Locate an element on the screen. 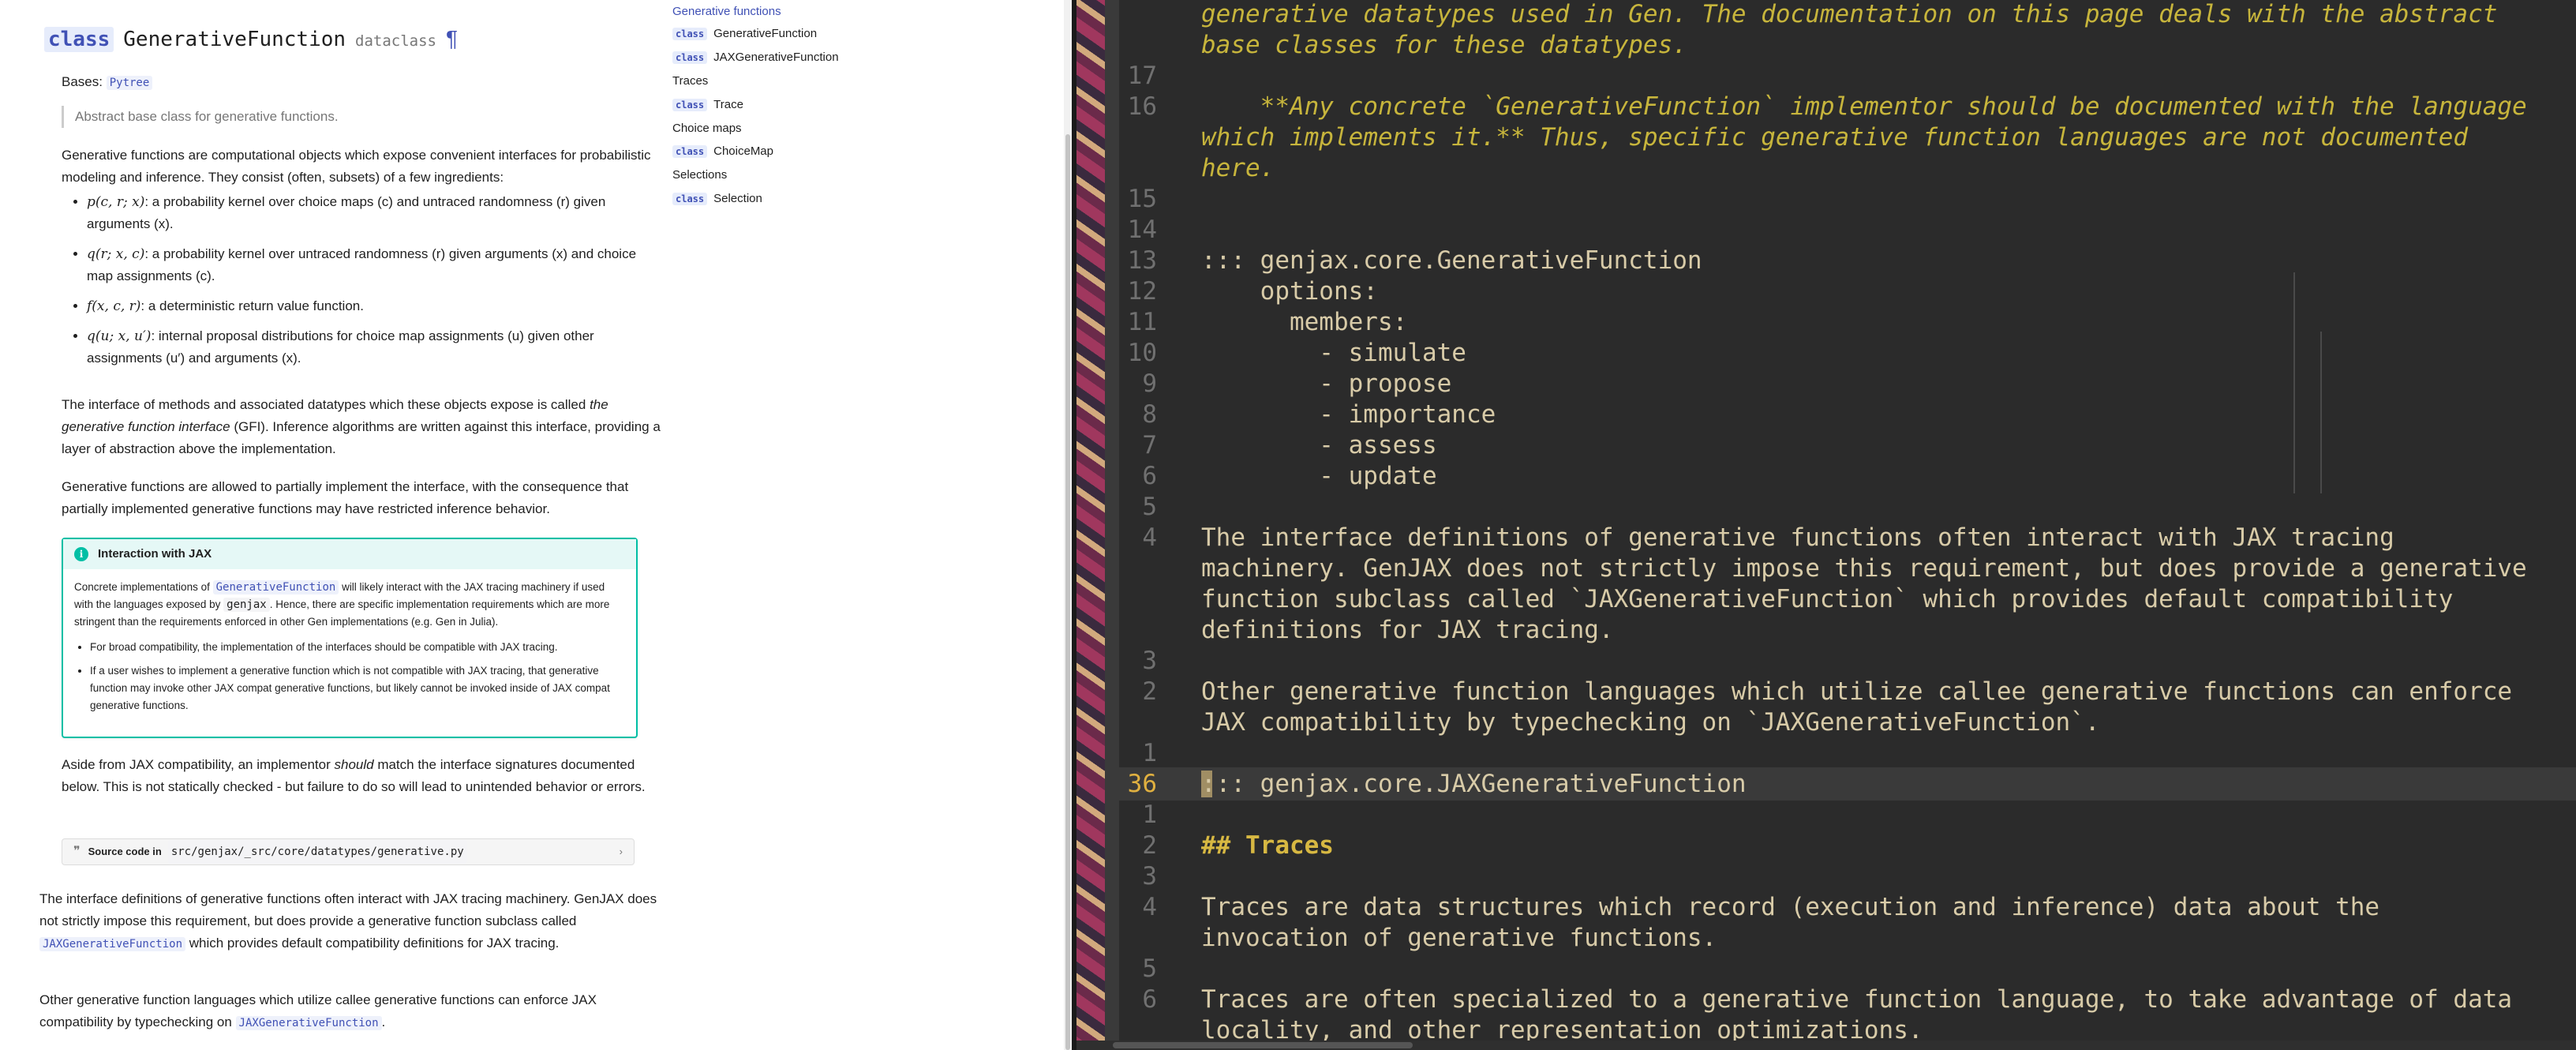 This screenshot has height=1050, width=2576. toc-item-jaxgenerativefunction: class JAXGenerativeFunction is located at coordinates (755, 57).